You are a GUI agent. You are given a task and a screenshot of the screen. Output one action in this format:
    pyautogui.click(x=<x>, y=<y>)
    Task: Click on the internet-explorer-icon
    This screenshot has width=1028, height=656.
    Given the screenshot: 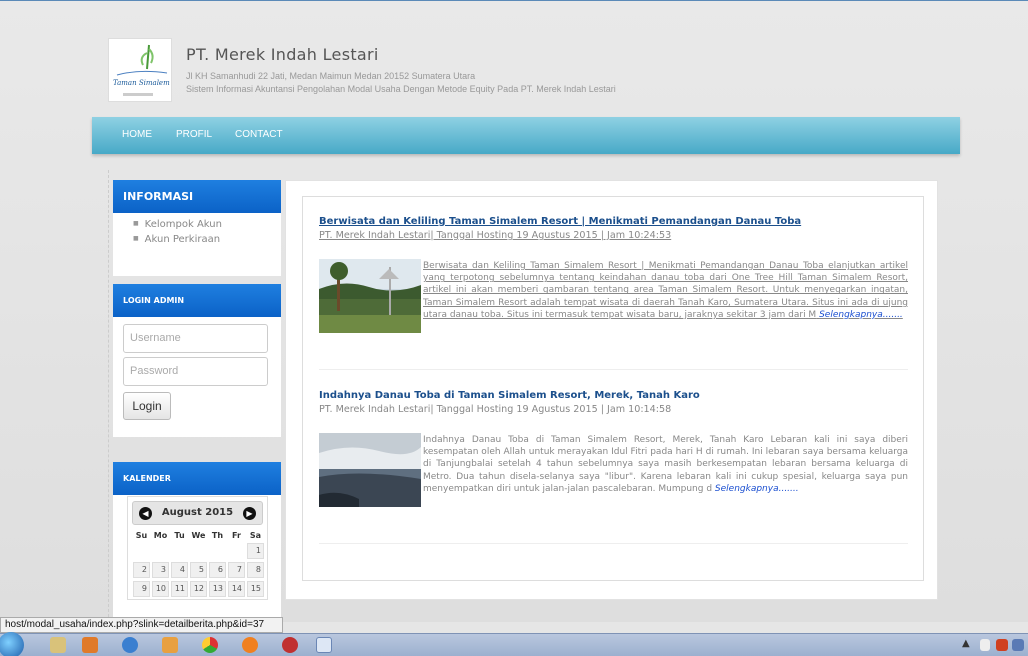 What is the action you would take?
    pyautogui.click(x=130, y=645)
    